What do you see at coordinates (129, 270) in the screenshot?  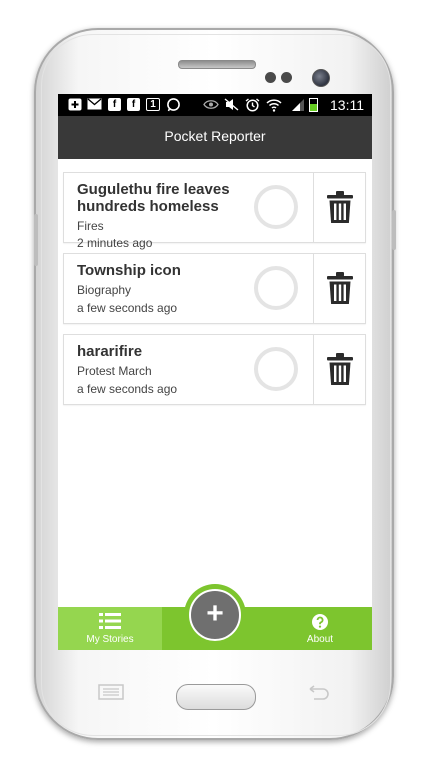 I see `story-title: Township icon` at bounding box center [129, 270].